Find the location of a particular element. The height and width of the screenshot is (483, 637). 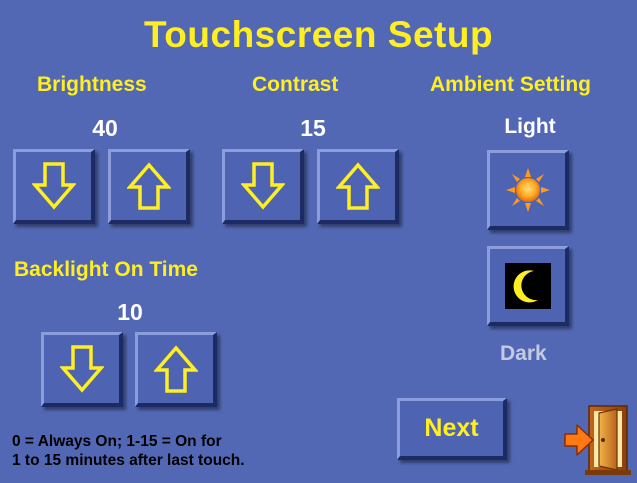

backlight-note-line-2: 1 to 15 minutes after last touch. is located at coordinates (128, 460).